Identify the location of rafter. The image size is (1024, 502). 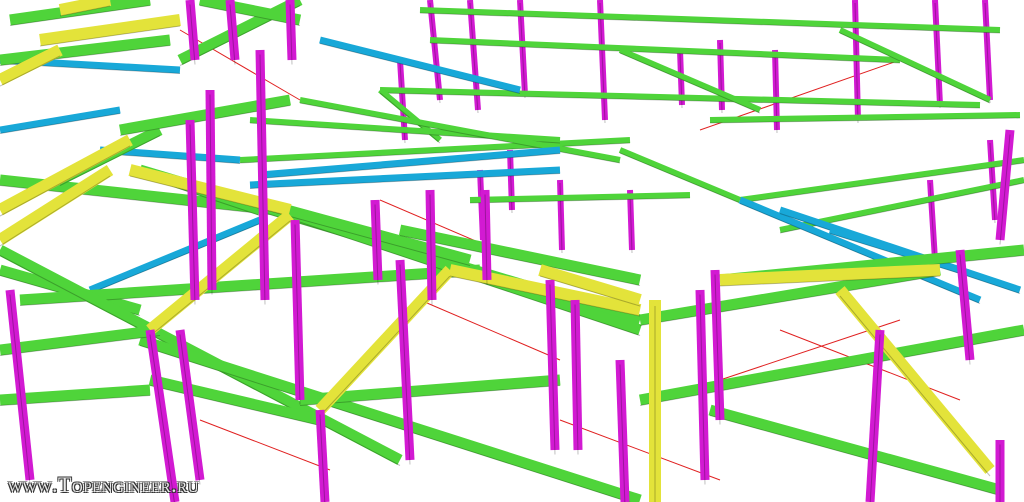
(220, 272).